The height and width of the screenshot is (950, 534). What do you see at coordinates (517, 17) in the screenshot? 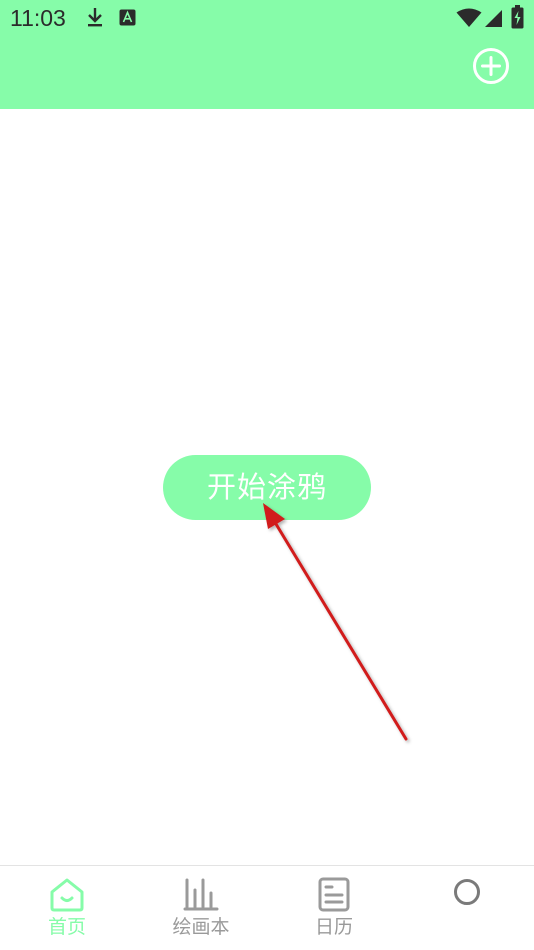
I see `battery-icon` at bounding box center [517, 17].